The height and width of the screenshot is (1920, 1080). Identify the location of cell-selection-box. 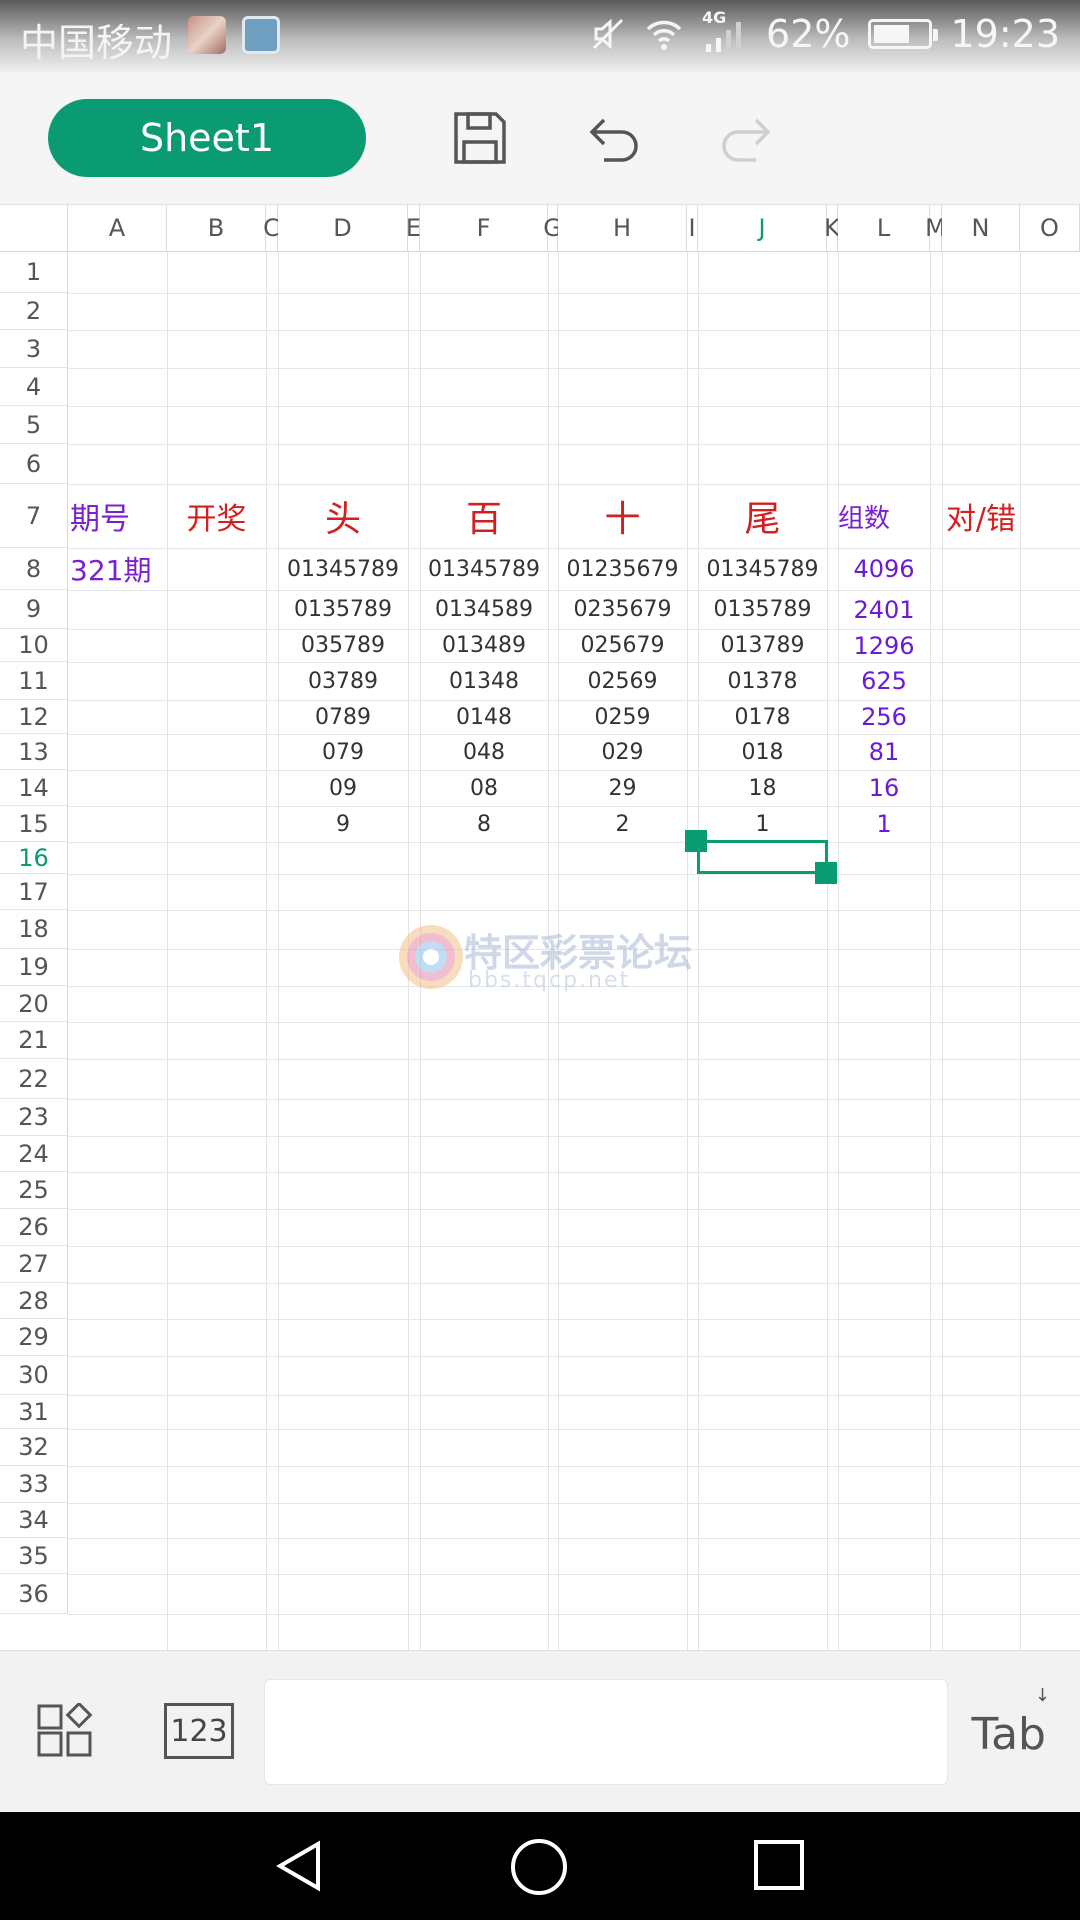
(762, 857).